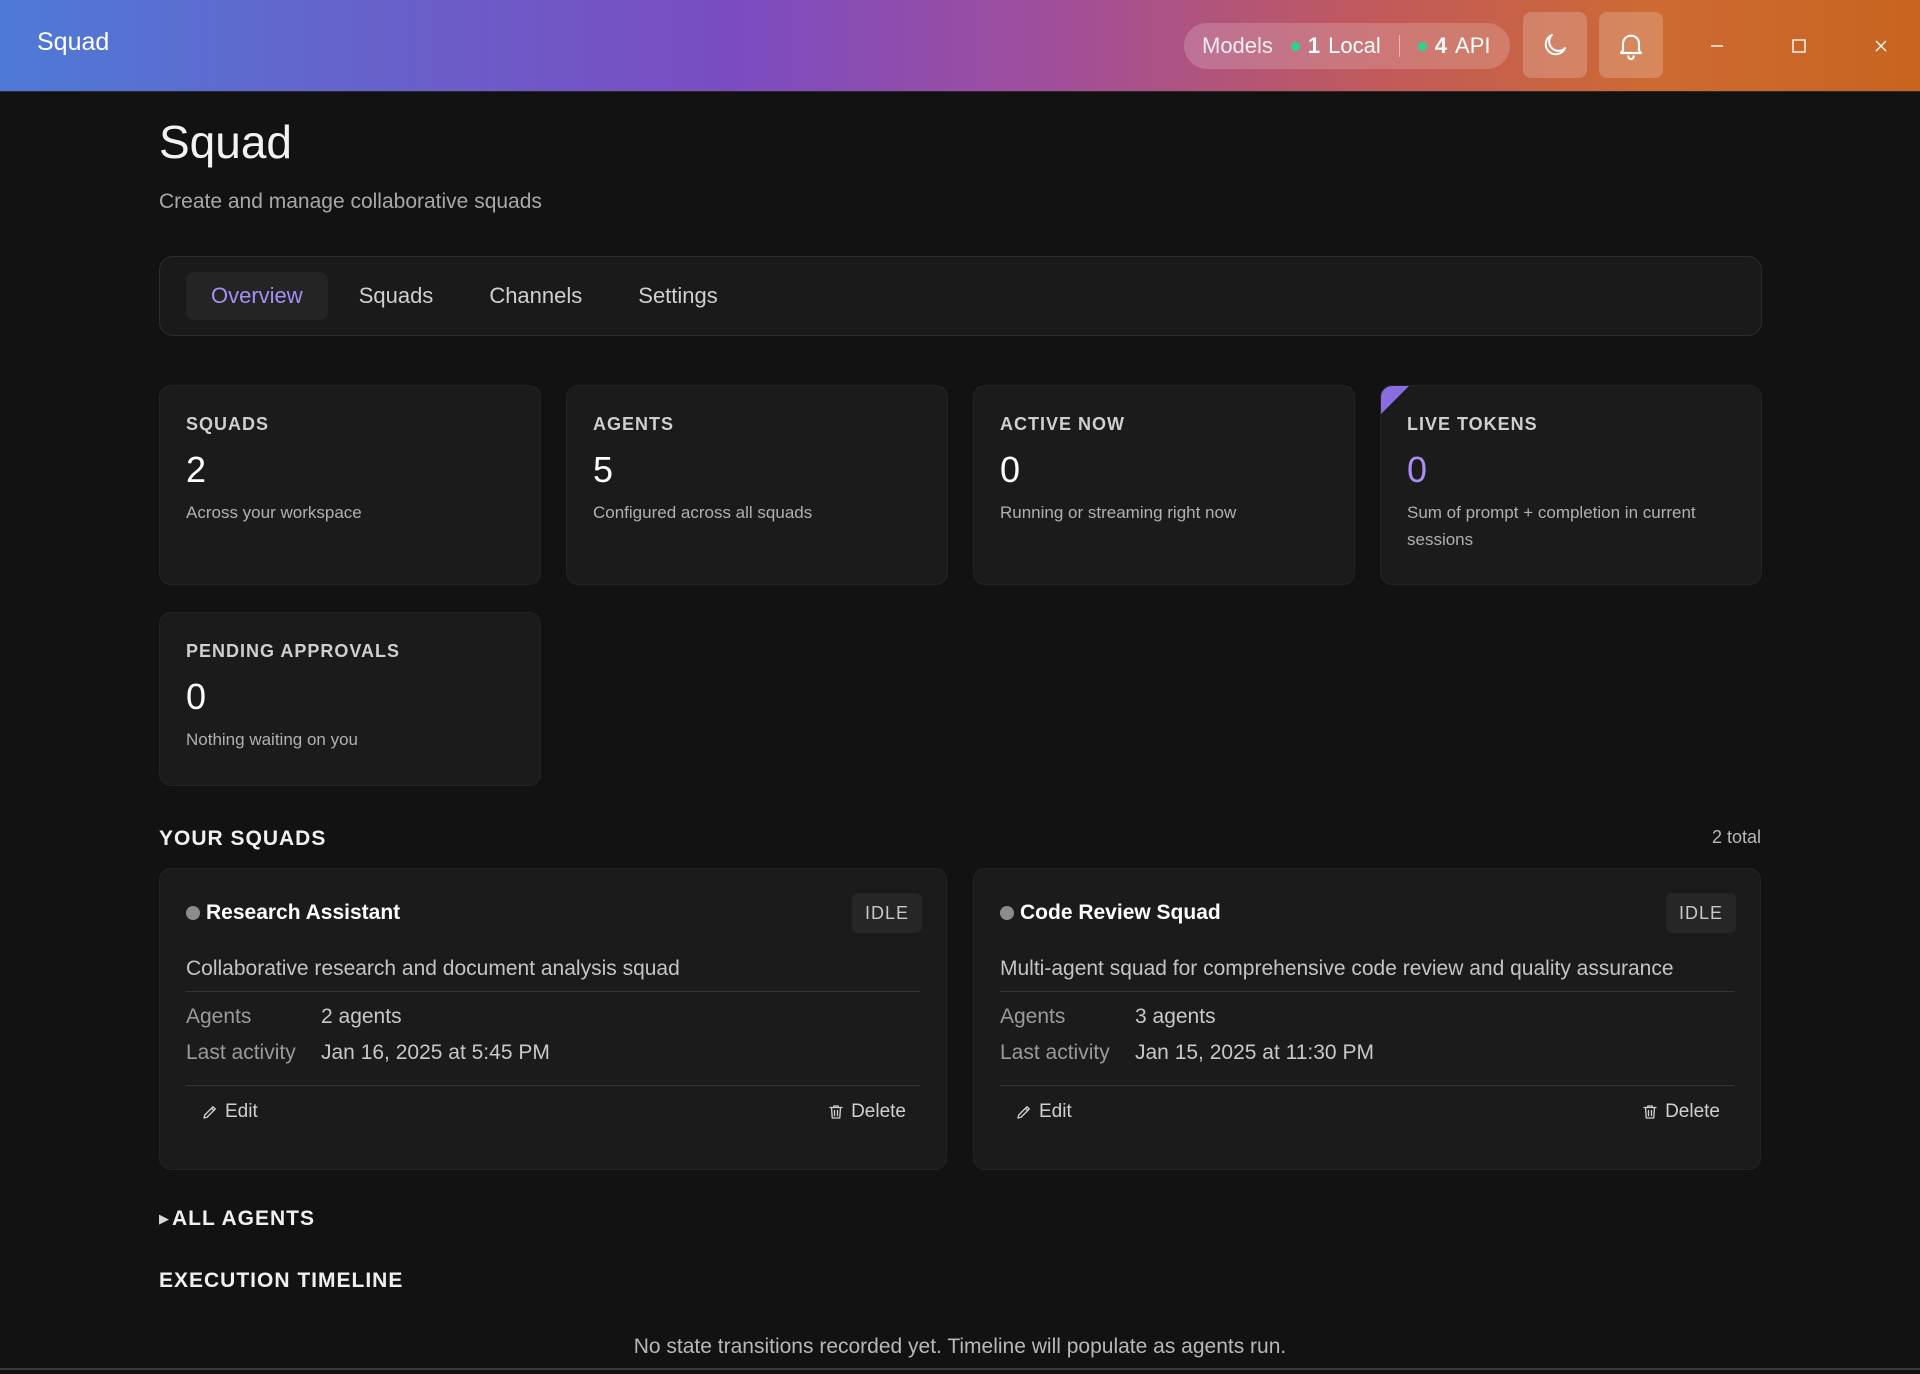 The height and width of the screenshot is (1374, 1920). I want to click on models-separator, so click(1399, 46).